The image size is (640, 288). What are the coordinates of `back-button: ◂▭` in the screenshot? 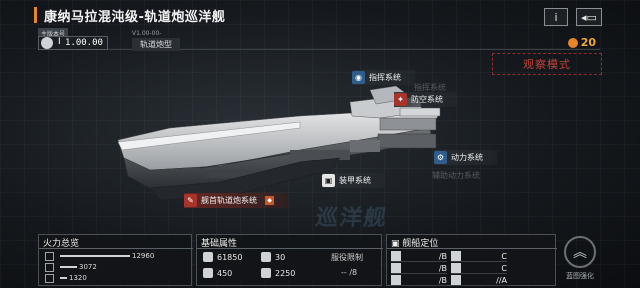 It's located at (589, 17).